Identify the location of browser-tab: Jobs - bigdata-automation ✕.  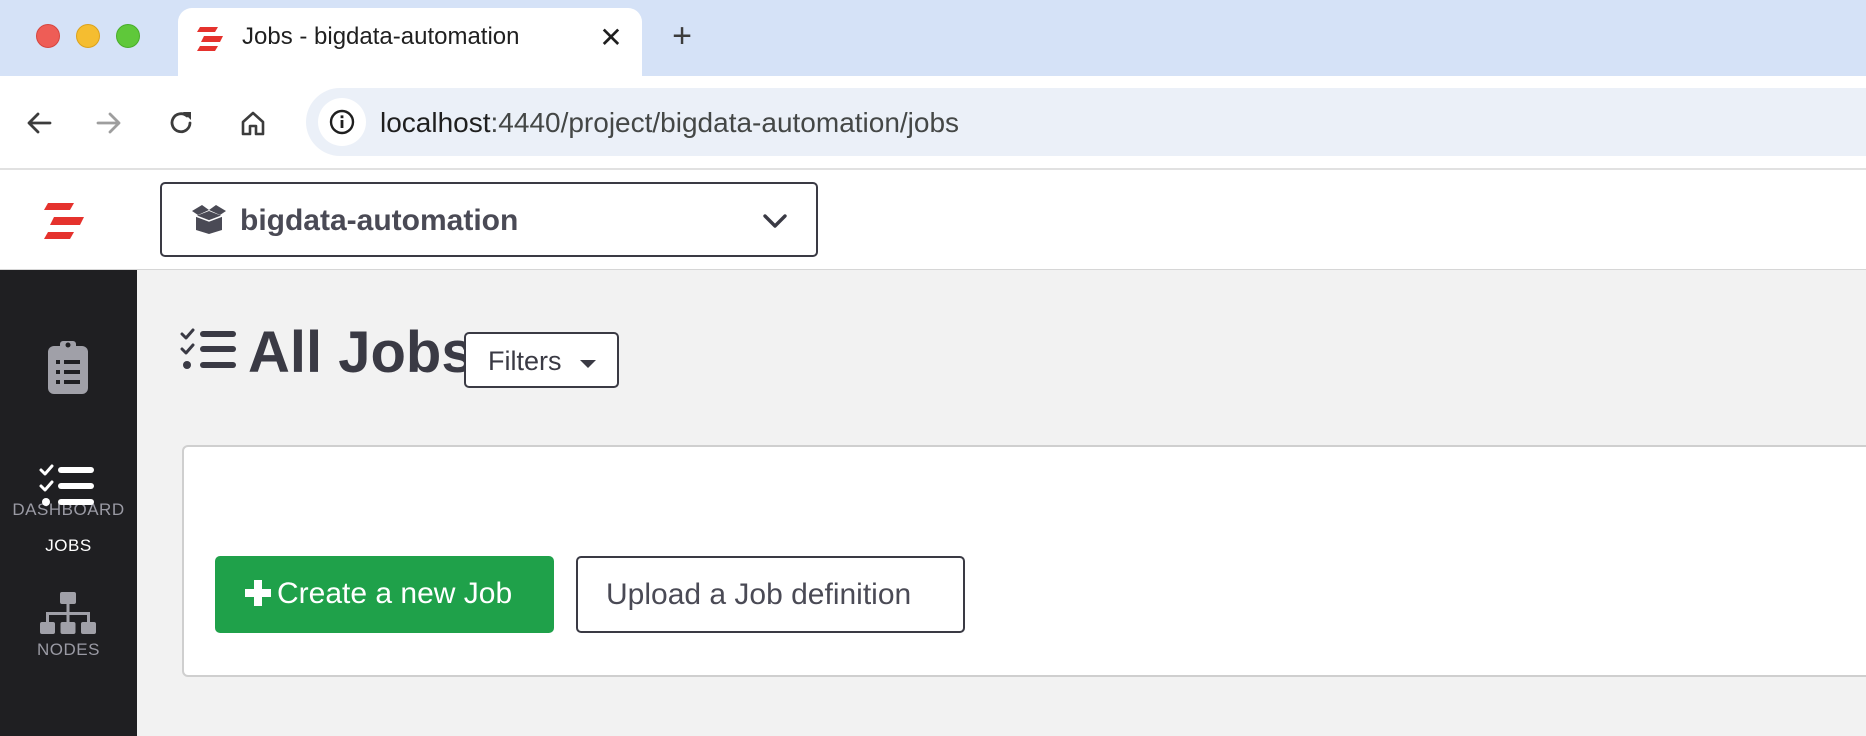
(410, 42).